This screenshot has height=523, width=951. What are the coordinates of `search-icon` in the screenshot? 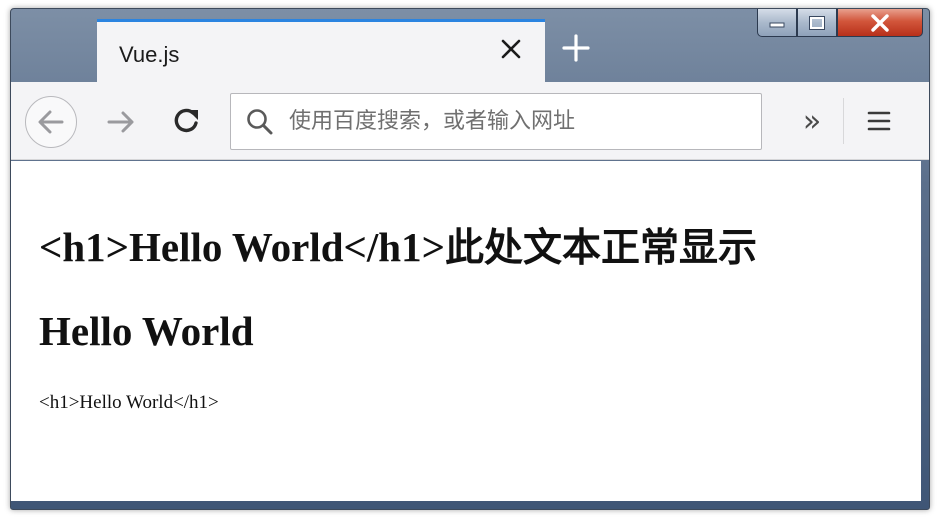 It's located at (260, 122).